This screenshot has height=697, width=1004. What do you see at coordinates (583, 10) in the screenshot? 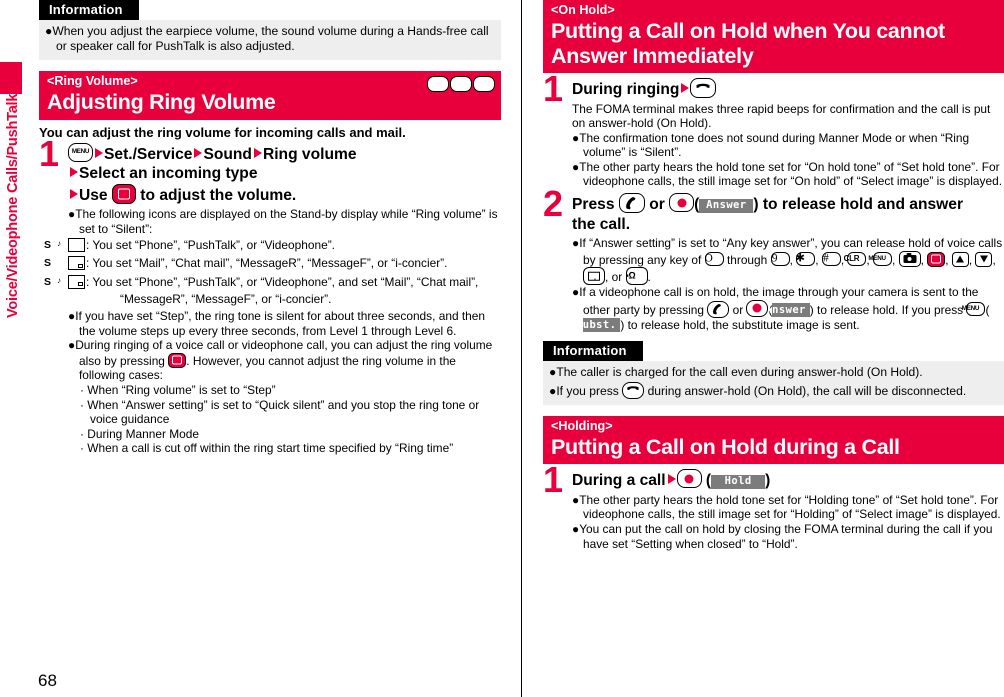
I see `section-subtitle: <On Hold>` at bounding box center [583, 10].